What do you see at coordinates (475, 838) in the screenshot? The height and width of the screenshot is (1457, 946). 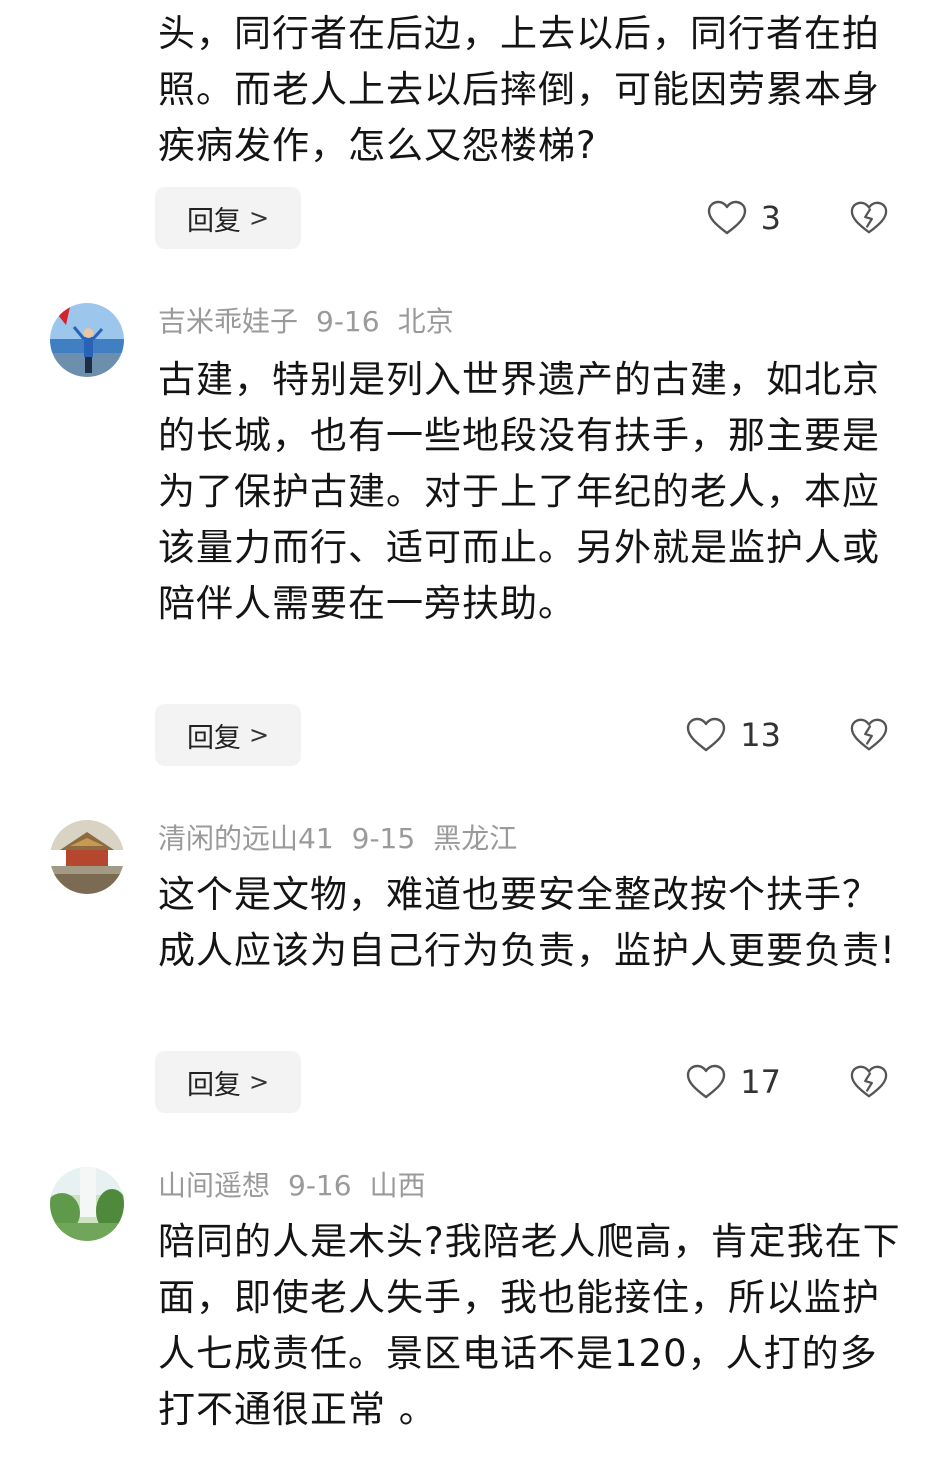 I see `comment-location: 黑龙江` at bounding box center [475, 838].